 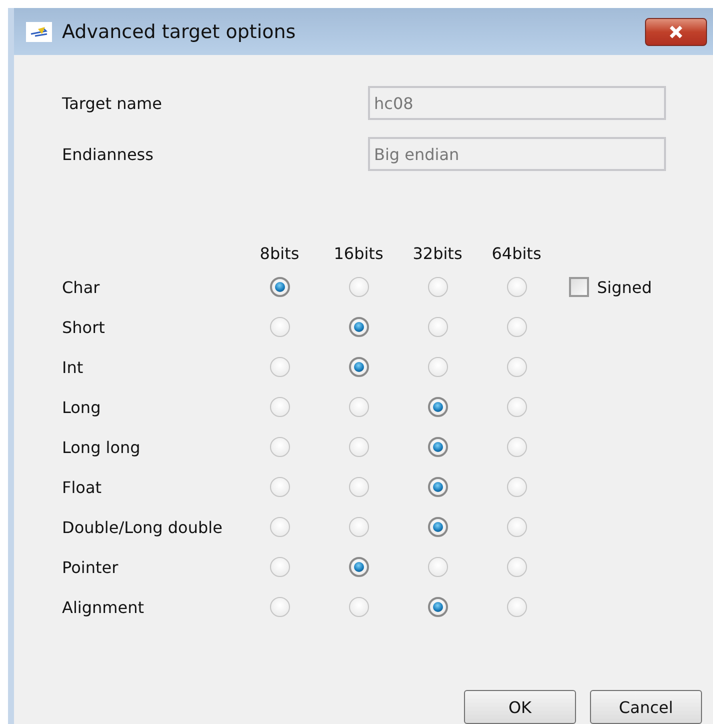 I want to click on row-label: Float, so click(x=82, y=487).